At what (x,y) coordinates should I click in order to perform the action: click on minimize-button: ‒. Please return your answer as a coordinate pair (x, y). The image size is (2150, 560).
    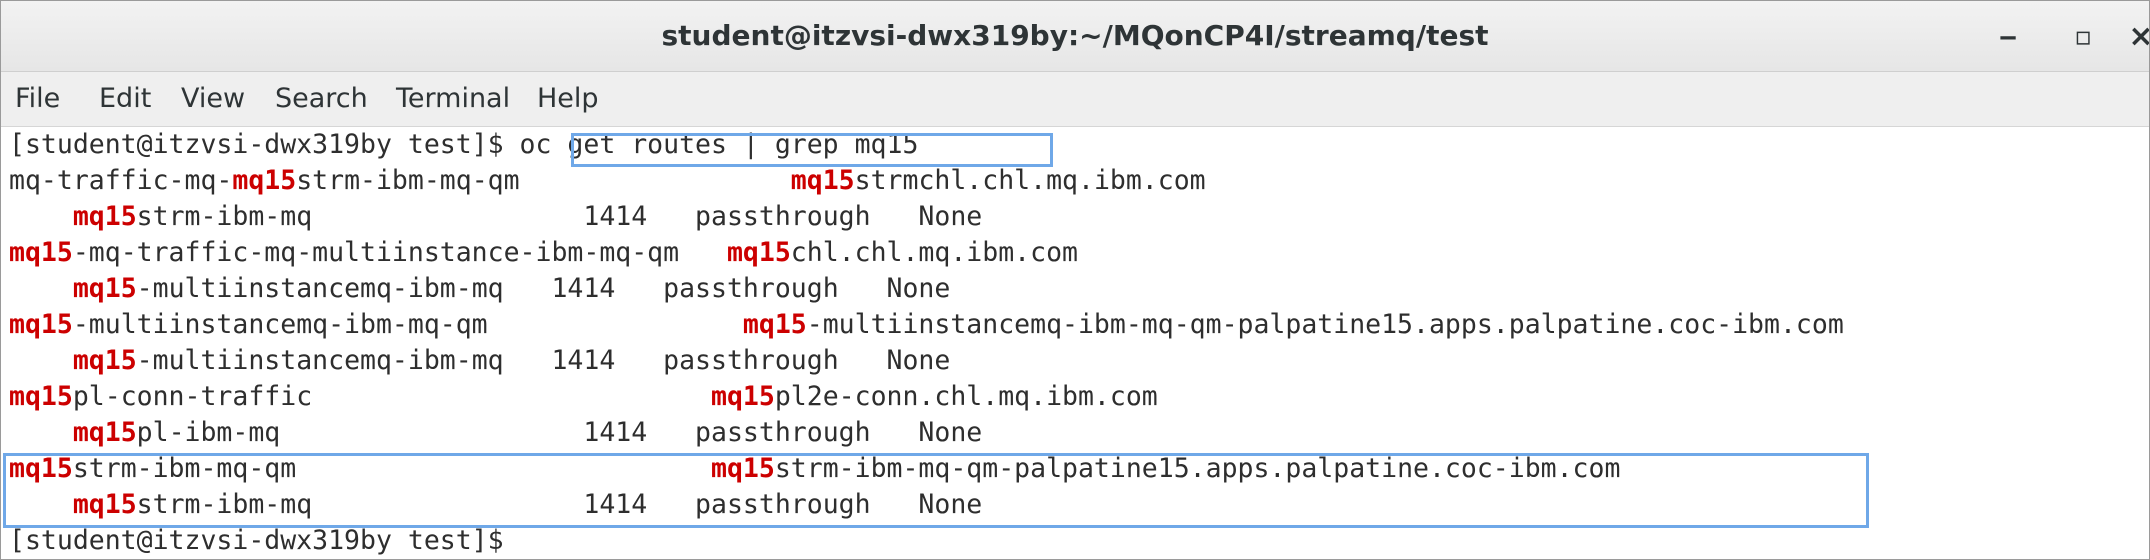
    Looking at the image, I should click on (2008, 37).